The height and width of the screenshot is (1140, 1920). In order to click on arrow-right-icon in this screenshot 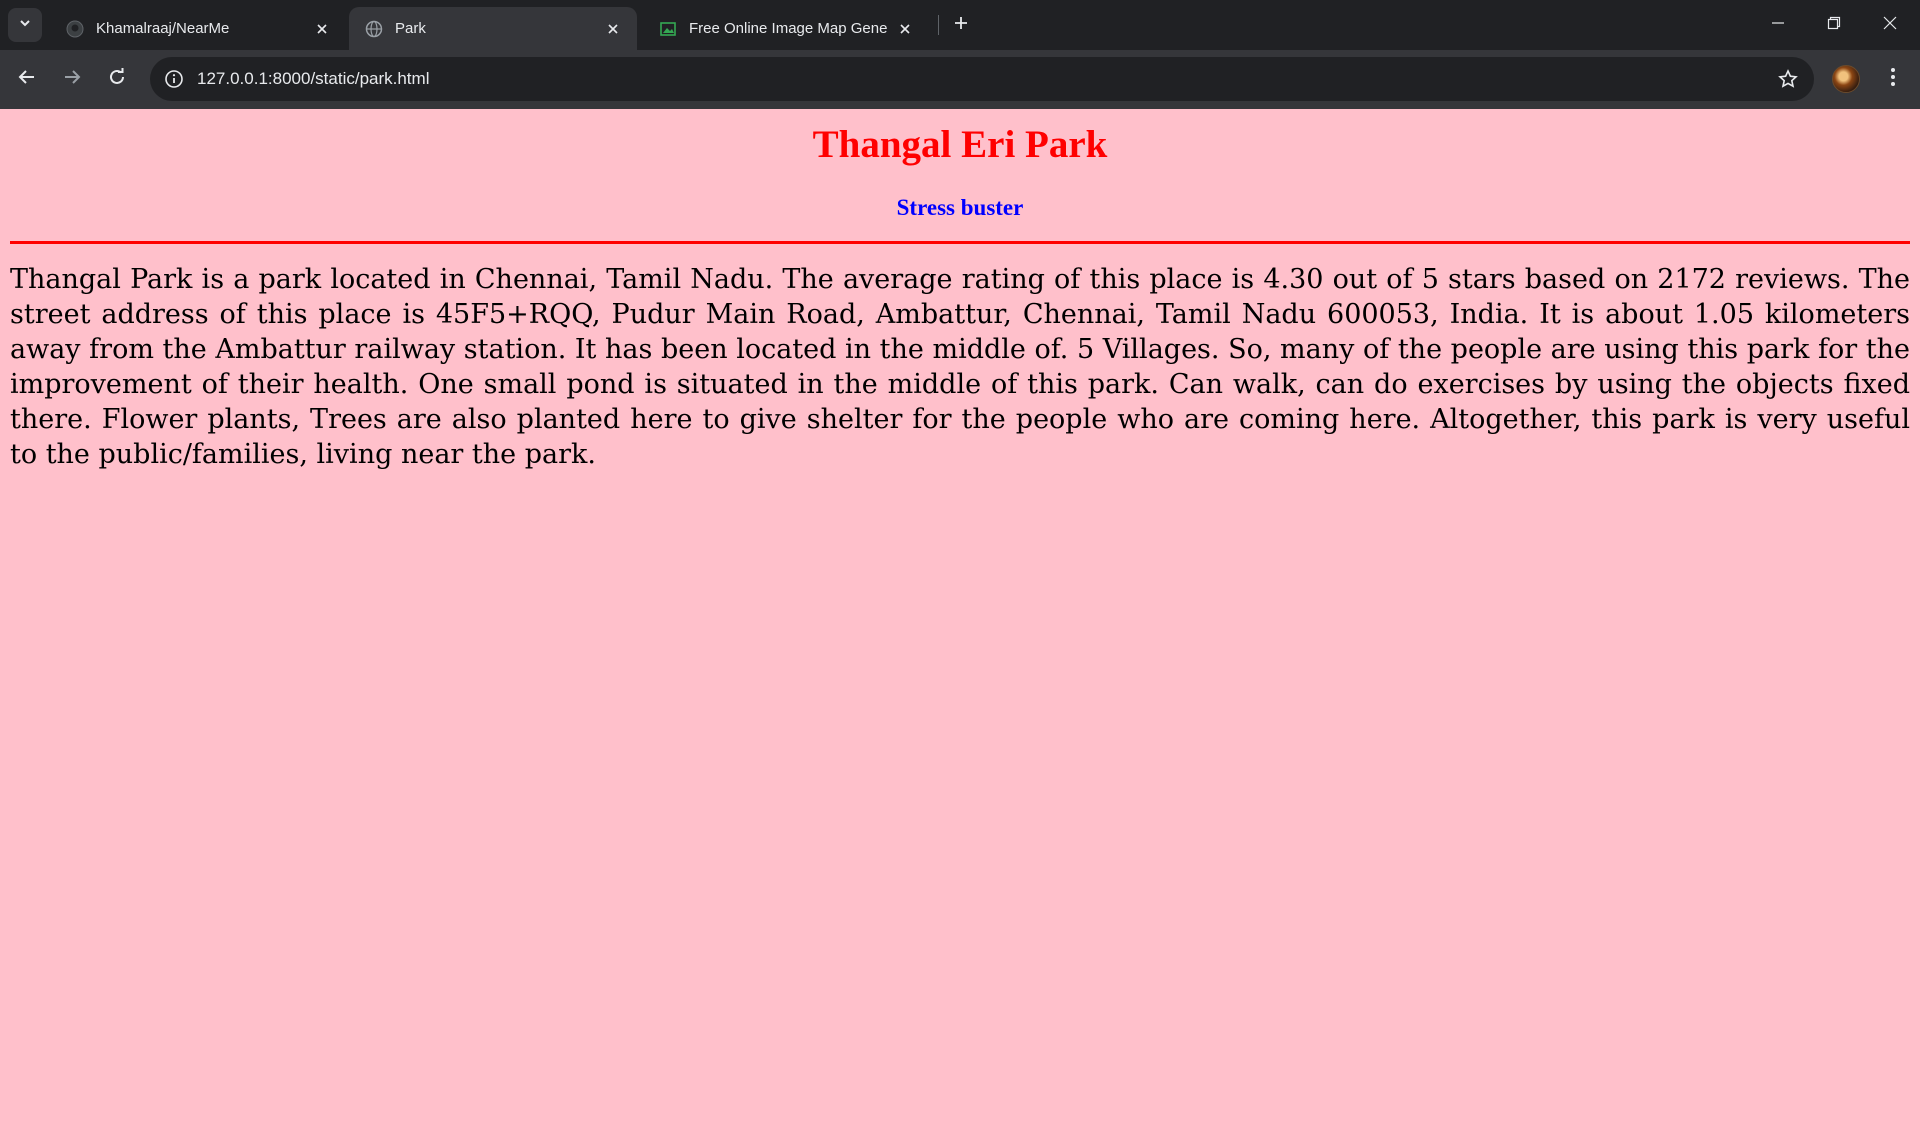, I will do `click(72, 79)`.